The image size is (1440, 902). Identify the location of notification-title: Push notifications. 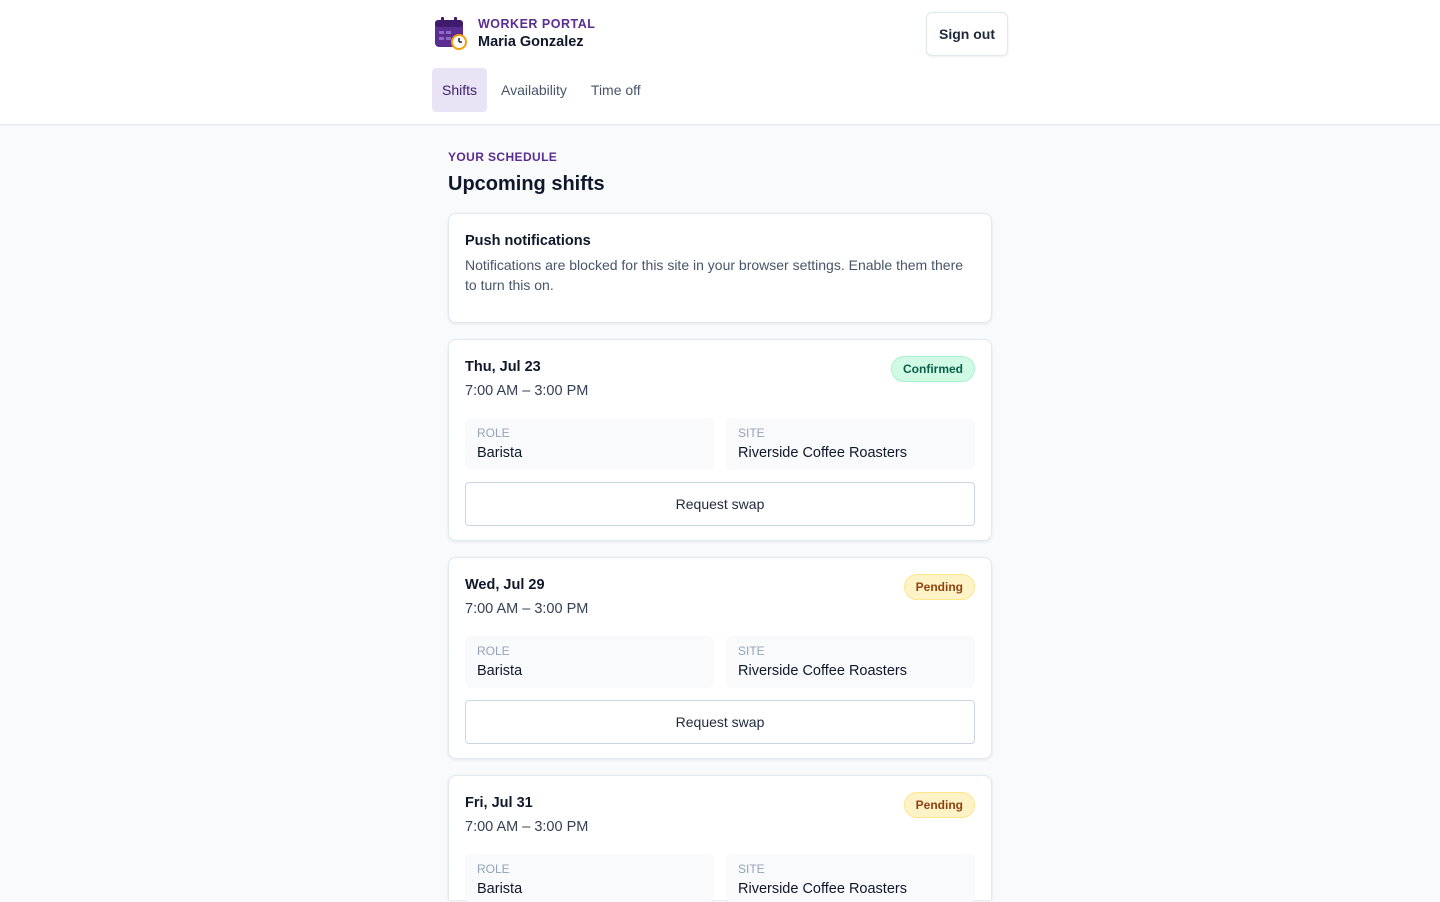
(528, 241).